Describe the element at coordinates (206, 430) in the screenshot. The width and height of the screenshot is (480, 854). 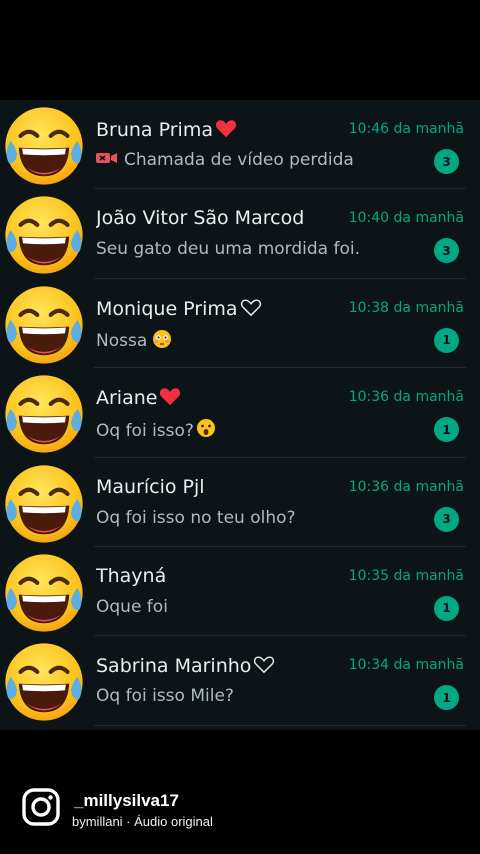
I see `astonished-face-icon` at that location.